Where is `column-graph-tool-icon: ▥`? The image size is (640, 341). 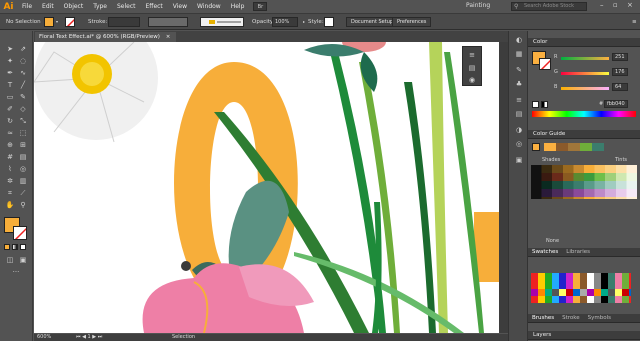
column-graph-tool-icon: ▥ is located at coordinates (23, 181).